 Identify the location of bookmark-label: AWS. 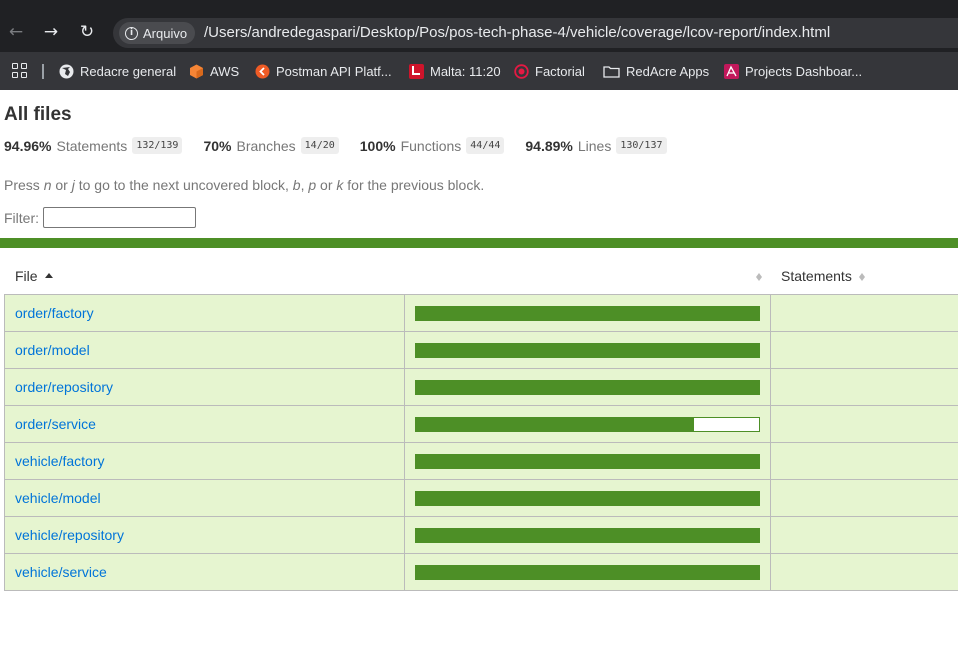
(225, 71).